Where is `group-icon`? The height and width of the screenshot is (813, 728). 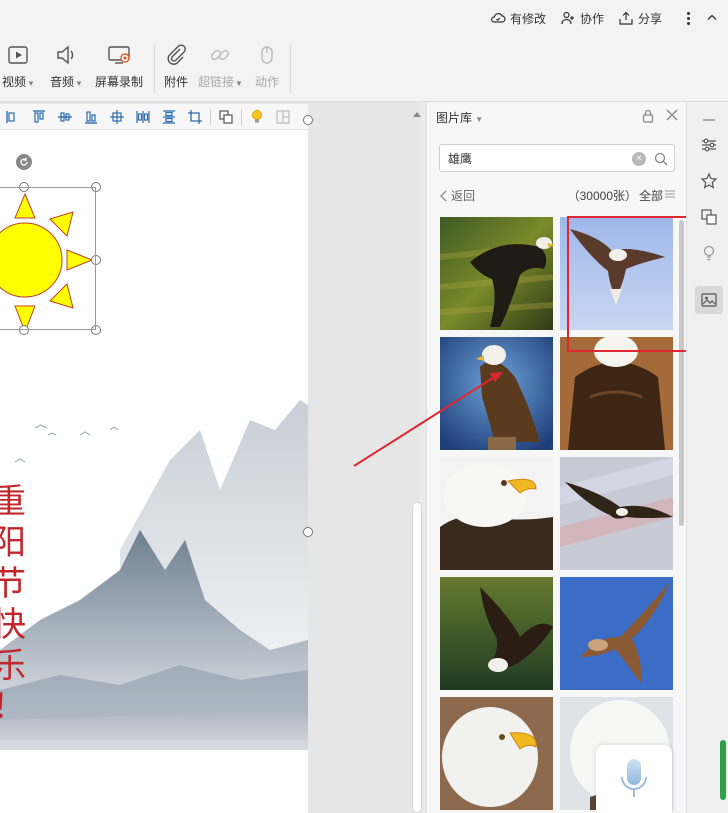 group-icon is located at coordinates (226, 117).